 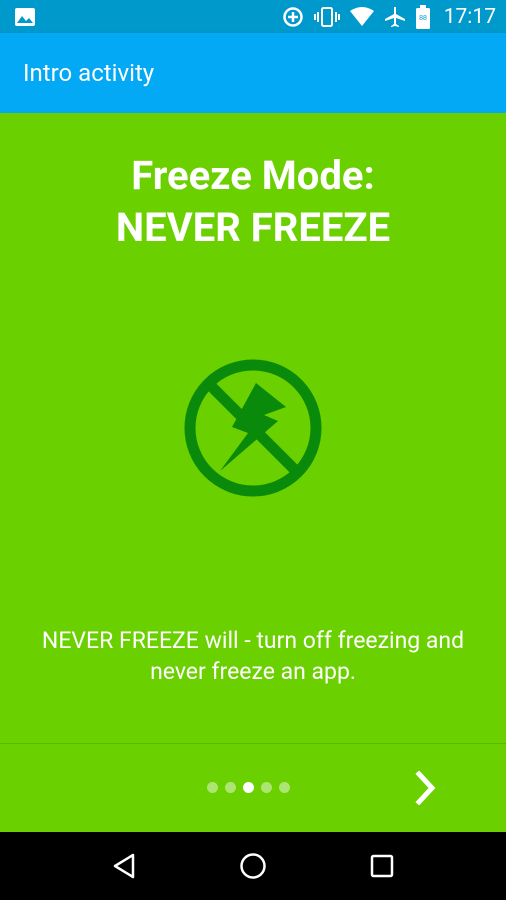 I want to click on app-bar: Intro activity, so click(x=253, y=73).